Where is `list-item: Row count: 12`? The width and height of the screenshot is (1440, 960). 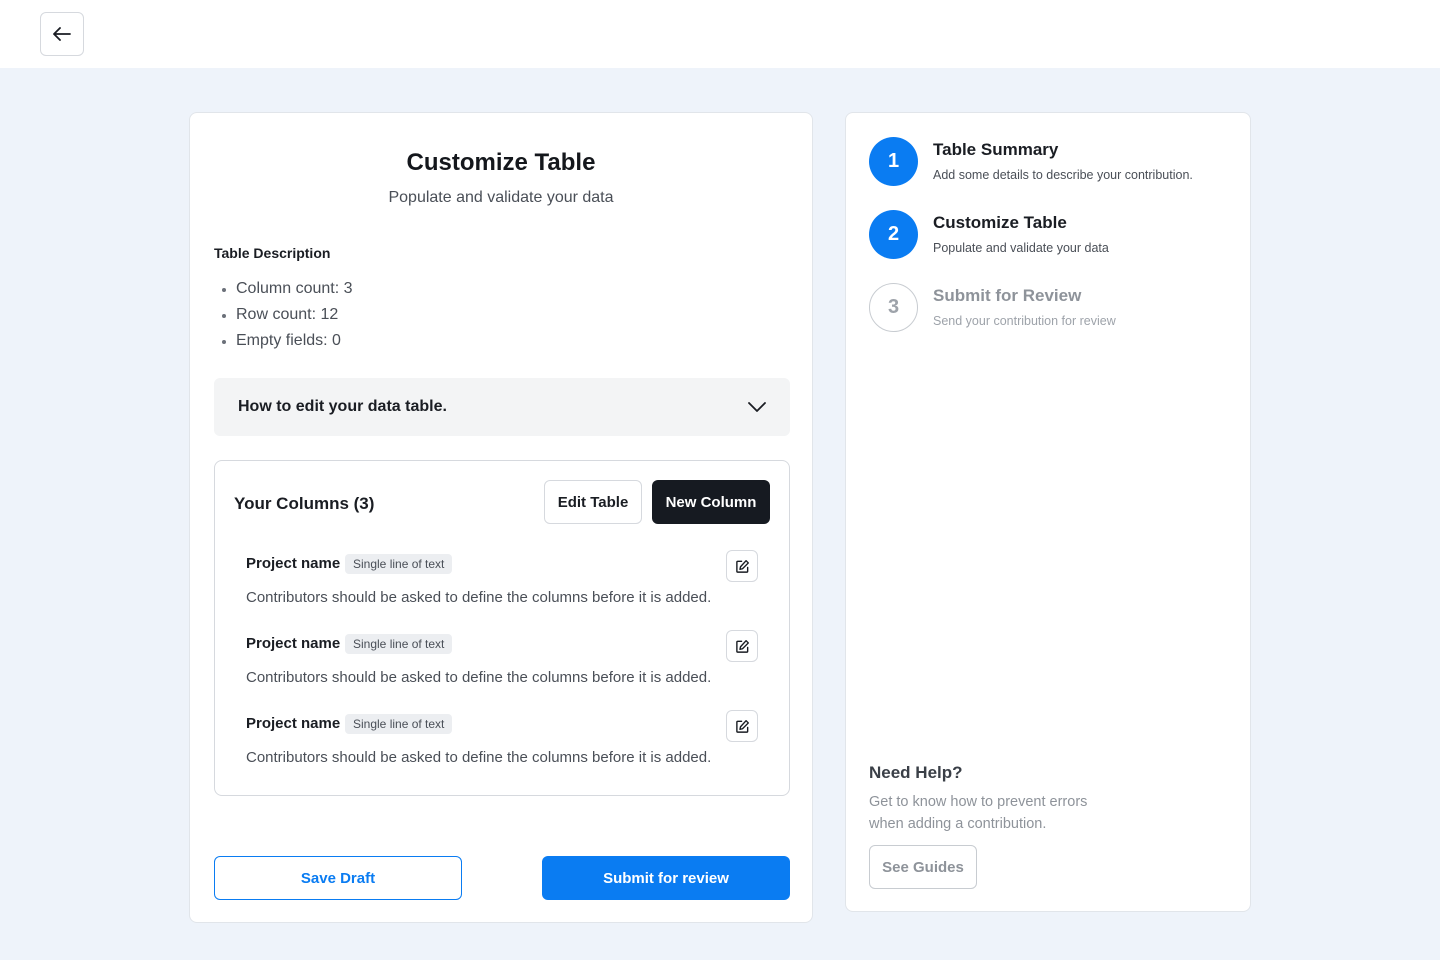 list-item: Row count: 12 is located at coordinates (287, 318).